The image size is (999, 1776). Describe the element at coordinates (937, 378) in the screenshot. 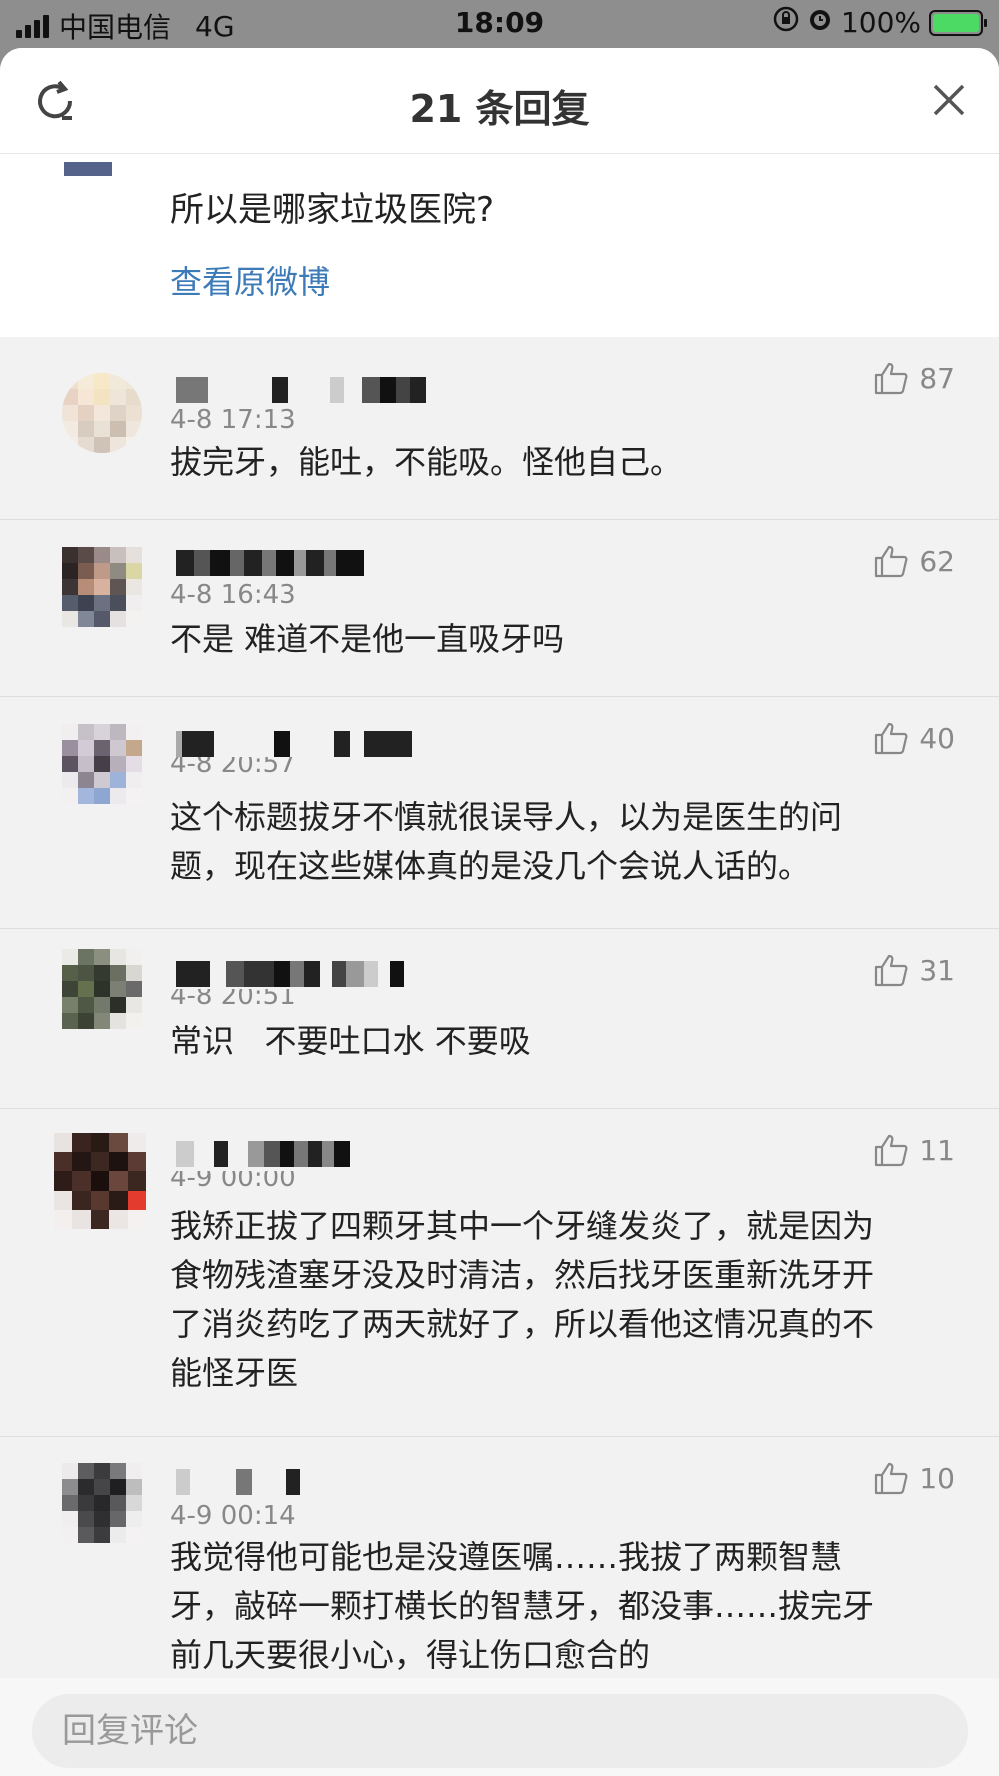

I see `like-count: 87` at that location.